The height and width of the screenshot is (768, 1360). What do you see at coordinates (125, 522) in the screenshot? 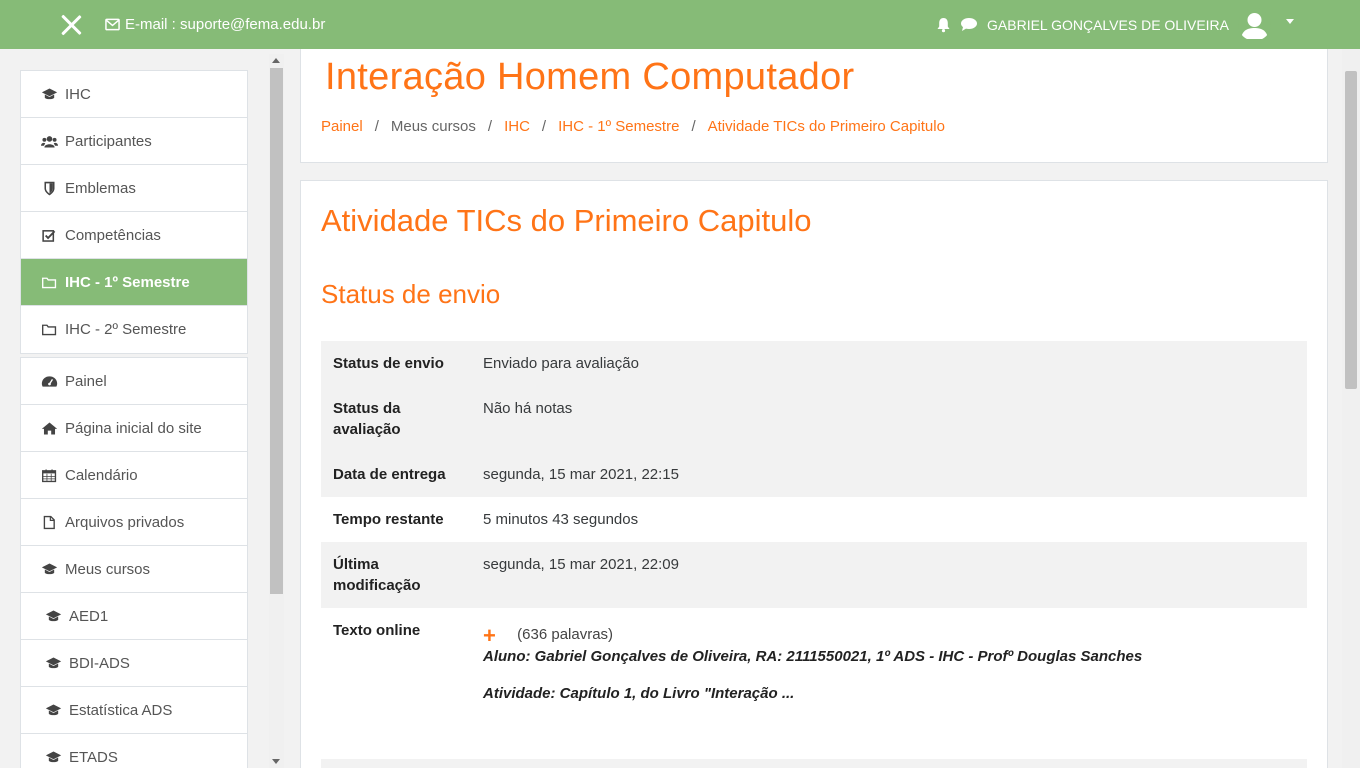
I see `sidebar-item-label: Arquivos privados` at bounding box center [125, 522].